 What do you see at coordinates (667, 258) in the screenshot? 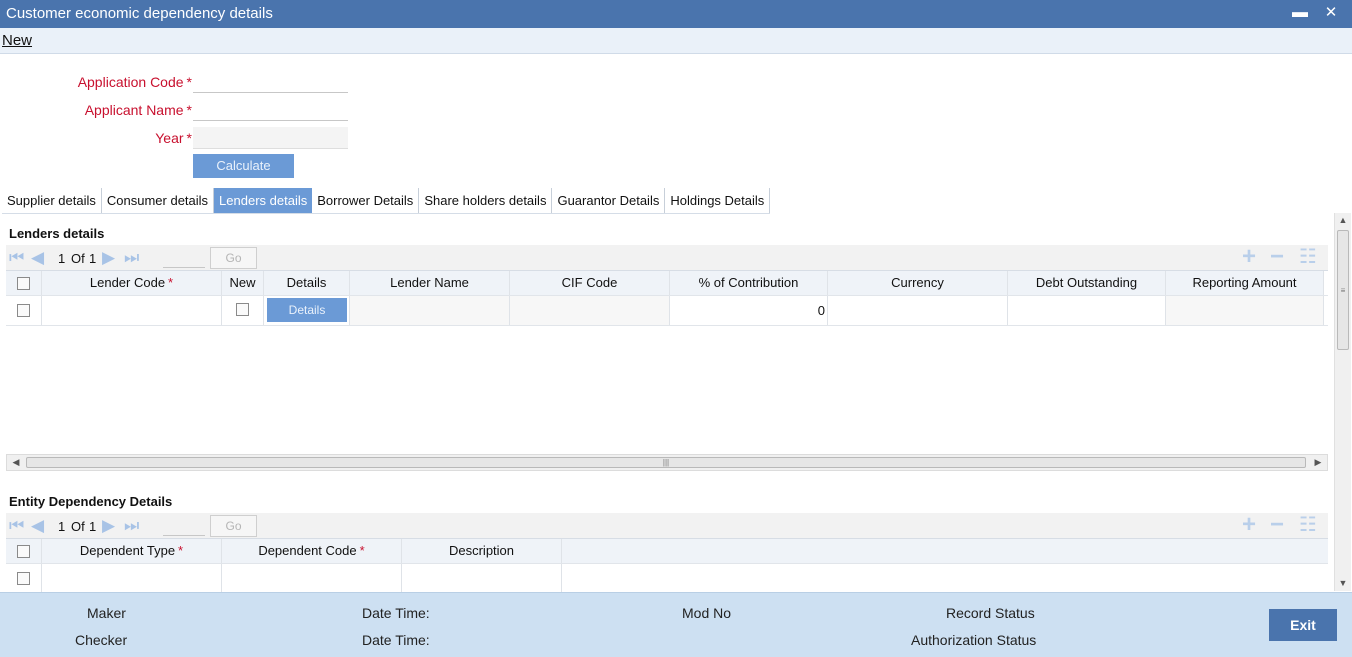
I see `lenders-pager: ⏮ ◀ 1 Of 1 ▶ ⏭ Go + − ☷` at bounding box center [667, 258].